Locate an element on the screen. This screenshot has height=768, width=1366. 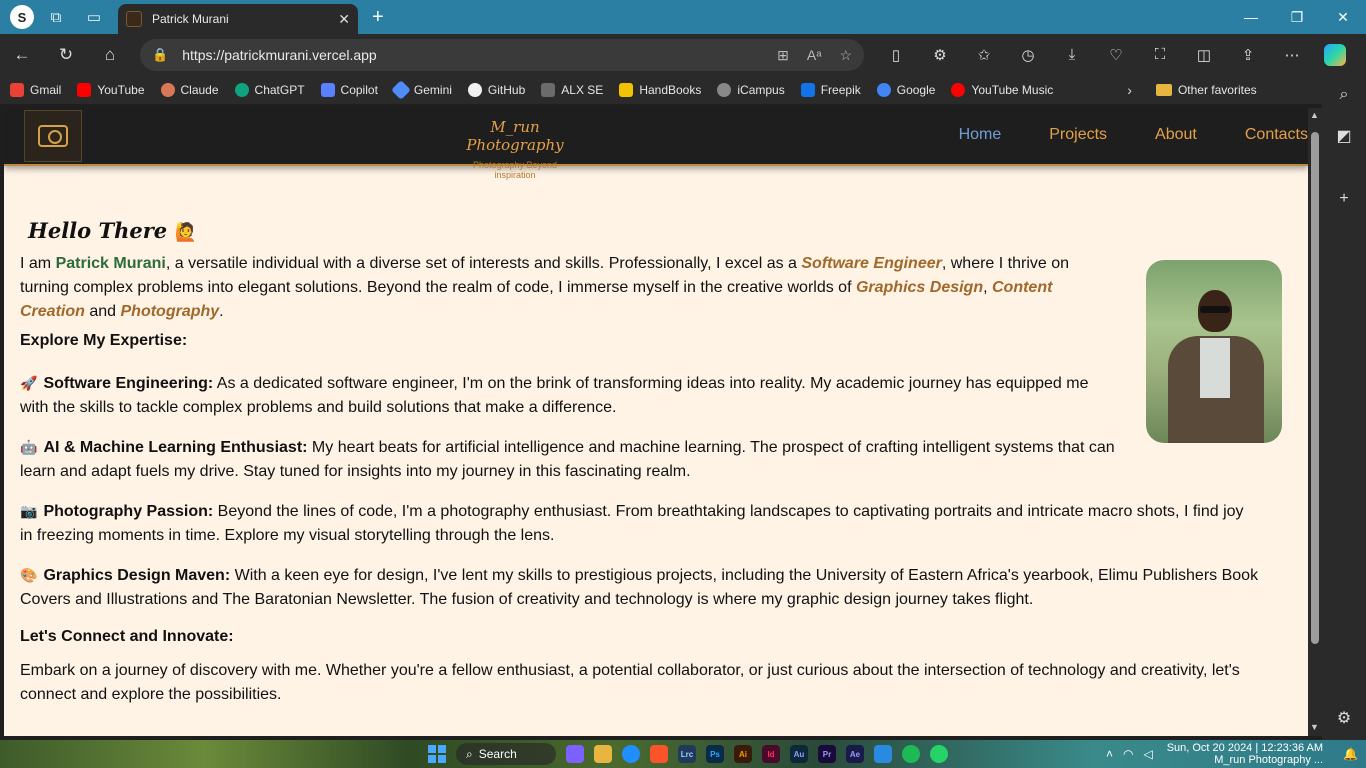
favorite-github: GitHub is located at coordinates (496, 90).